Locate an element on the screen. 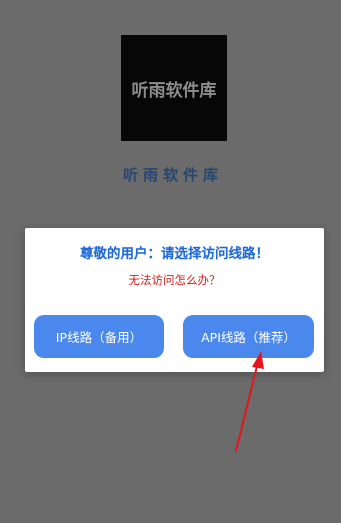 Image resolution: width=341 pixels, height=523 pixels. app-logo-text: 听雨软件库 is located at coordinates (174, 90).